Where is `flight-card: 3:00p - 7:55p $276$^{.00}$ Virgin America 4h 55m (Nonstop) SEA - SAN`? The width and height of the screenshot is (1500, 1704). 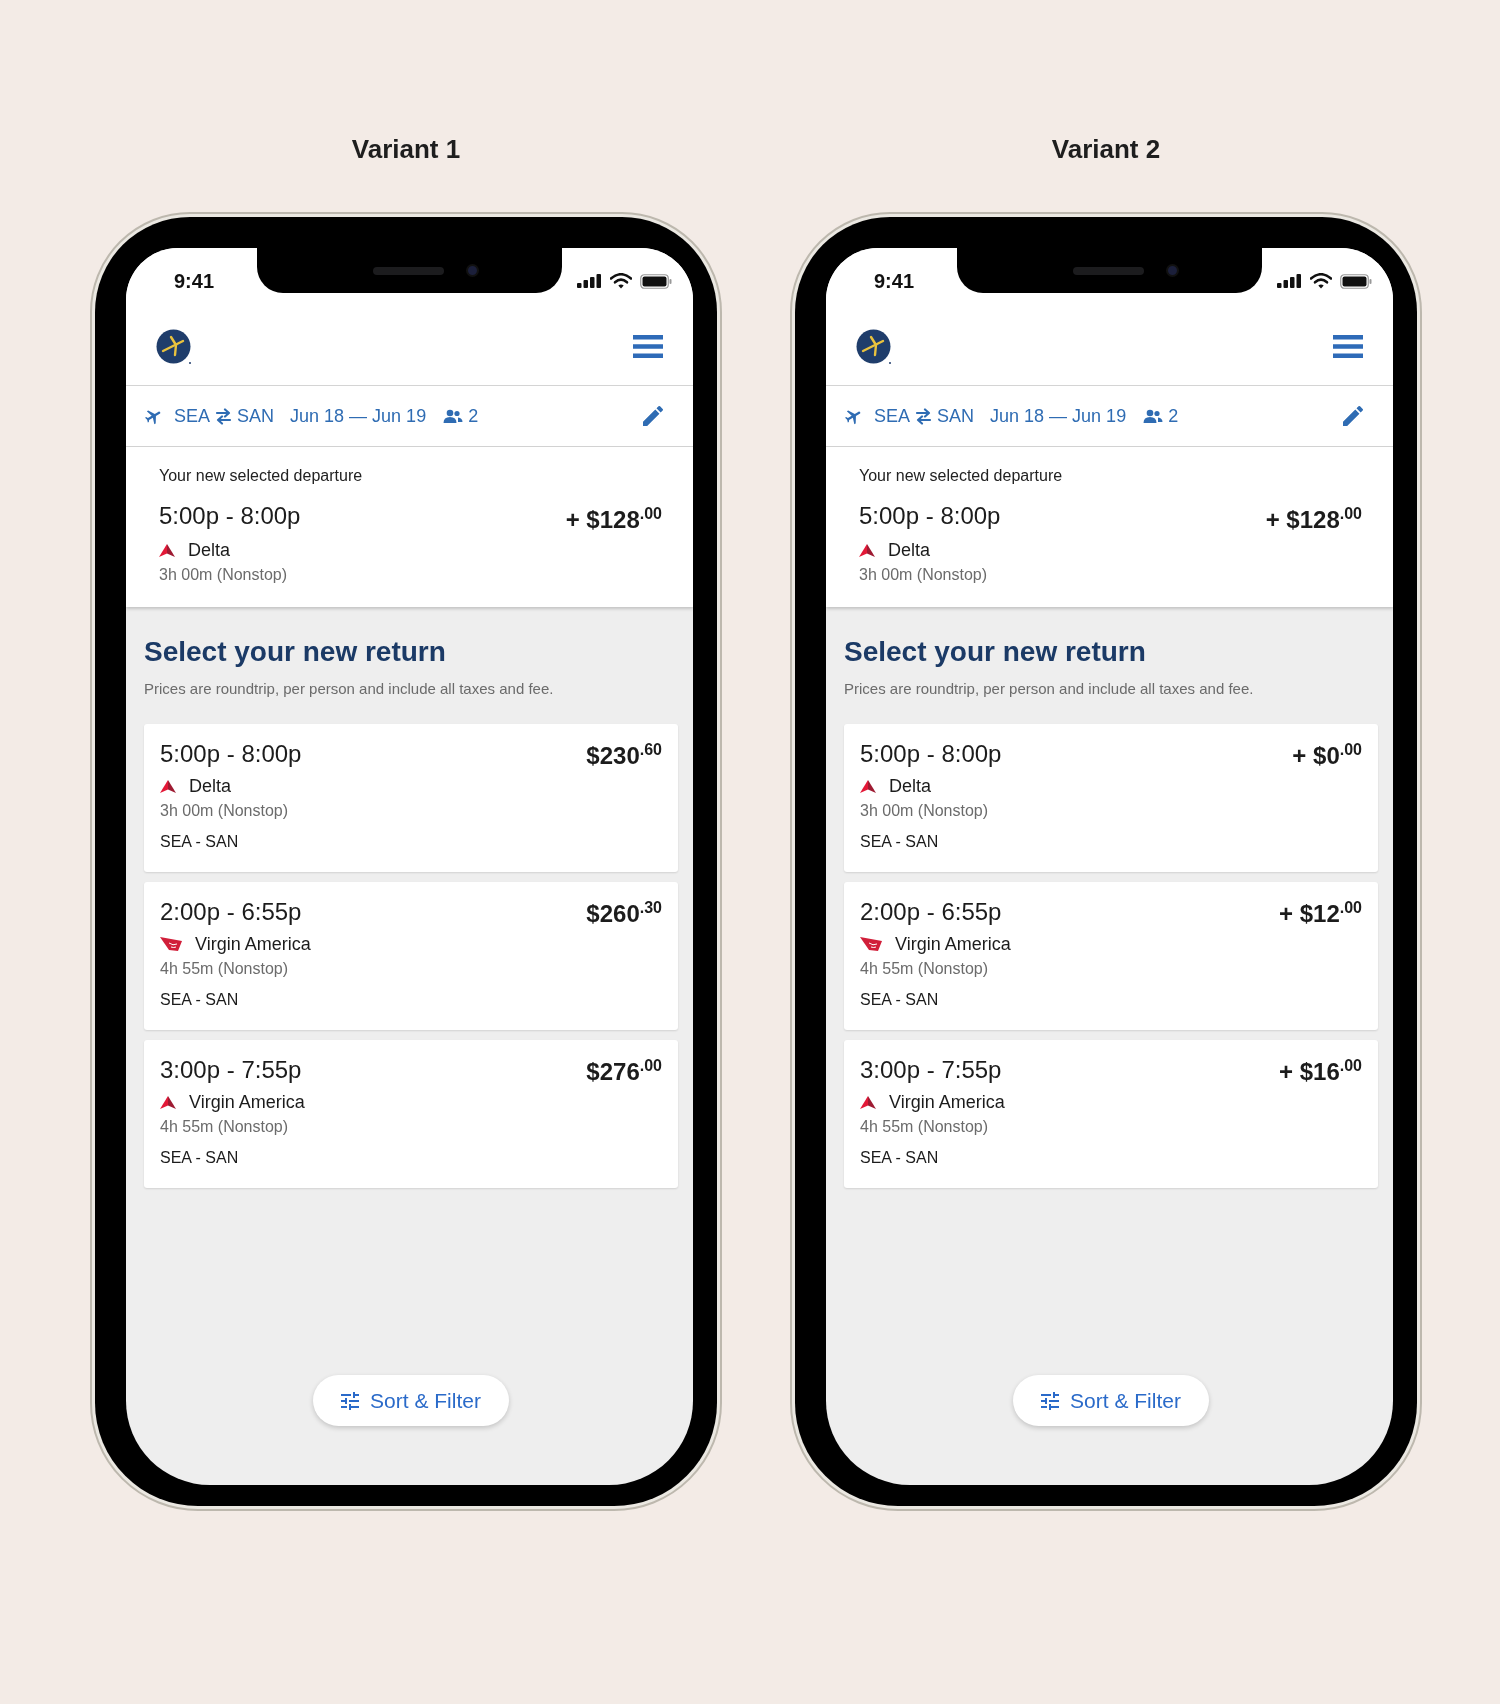
flight-card: 3:00p - 7:55p $276$^{.00}$ Virgin America 4h 55m (Nonstop) SEA - SAN is located at coordinates (411, 1114).